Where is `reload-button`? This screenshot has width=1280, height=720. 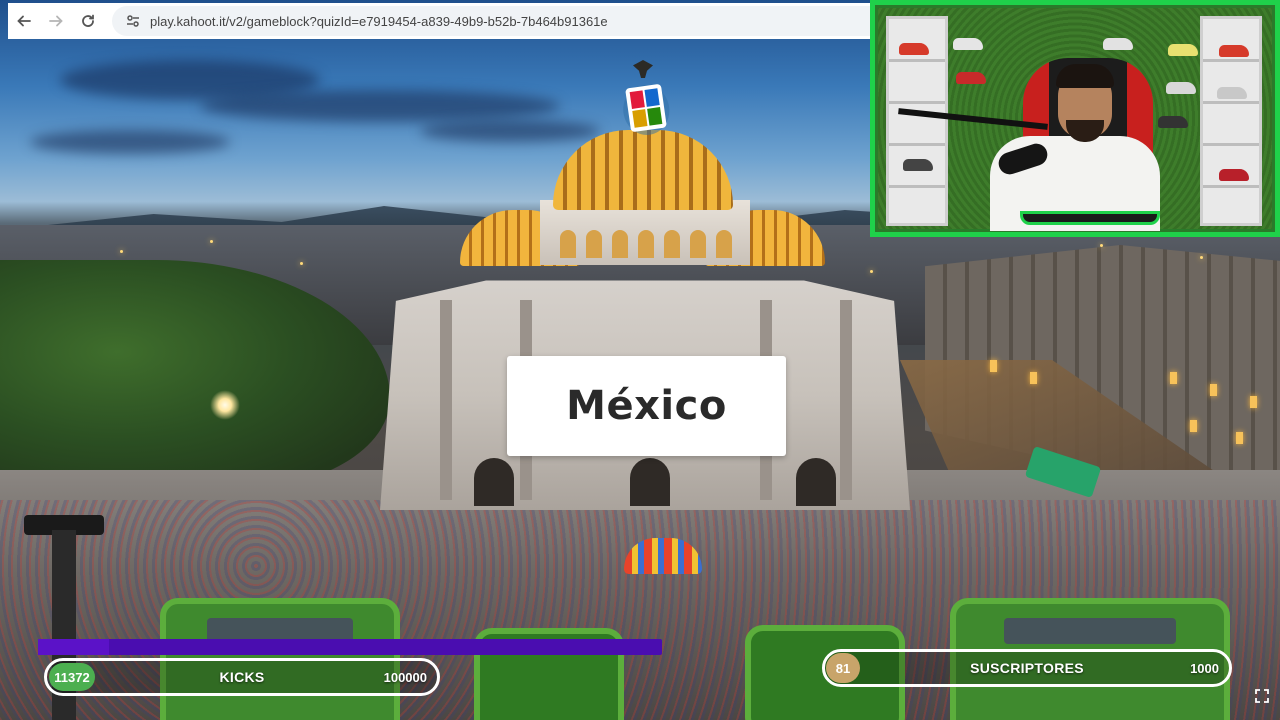 reload-button is located at coordinates (88, 21).